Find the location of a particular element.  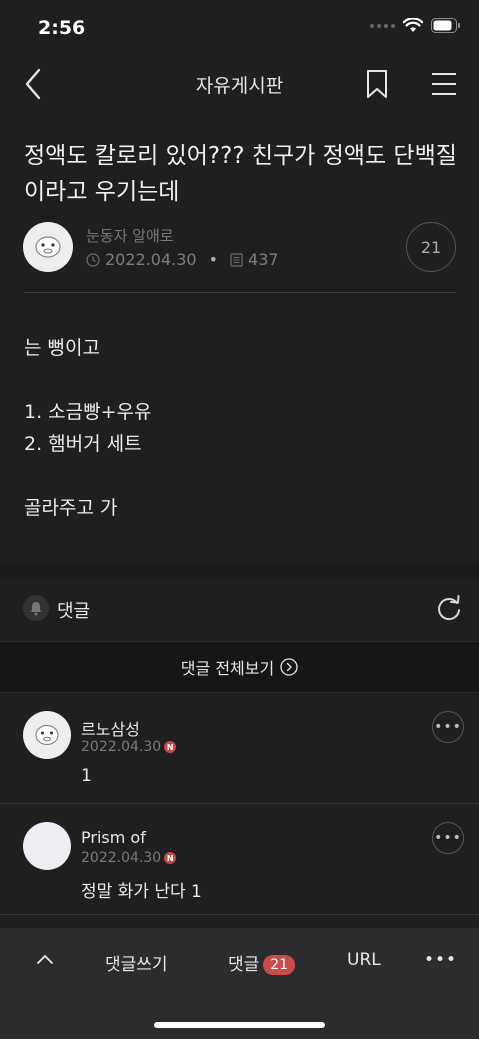

views-icon is located at coordinates (236, 259).